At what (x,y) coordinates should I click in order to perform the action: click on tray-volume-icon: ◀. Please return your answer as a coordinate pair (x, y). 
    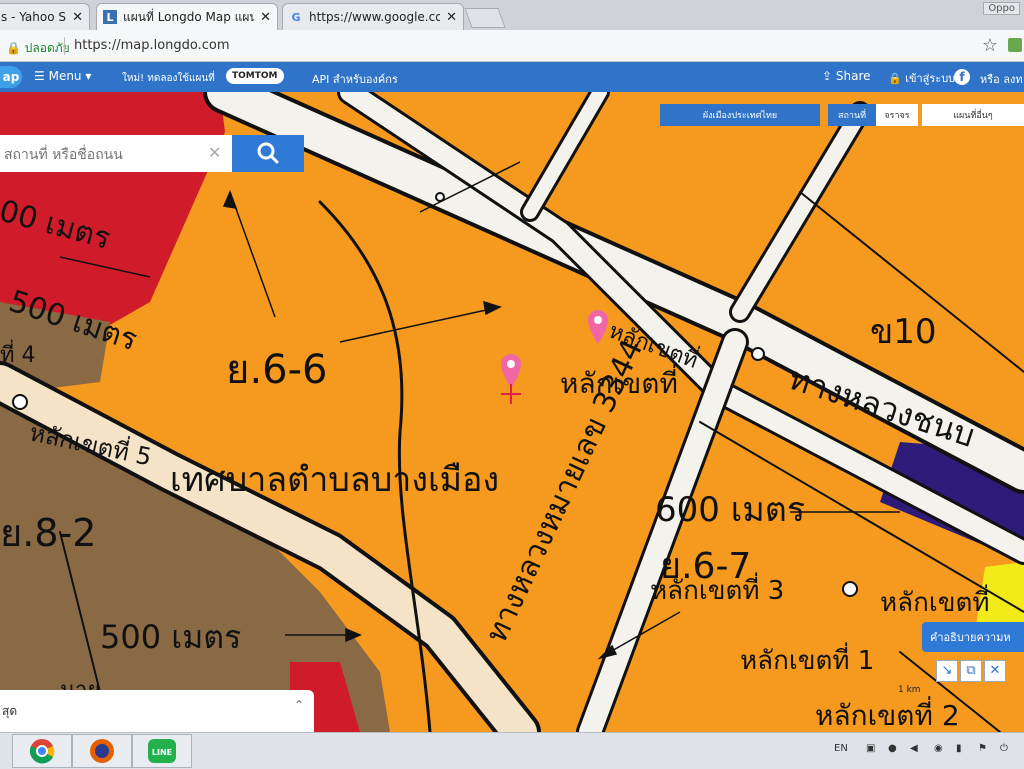
    Looking at the image, I should click on (914, 748).